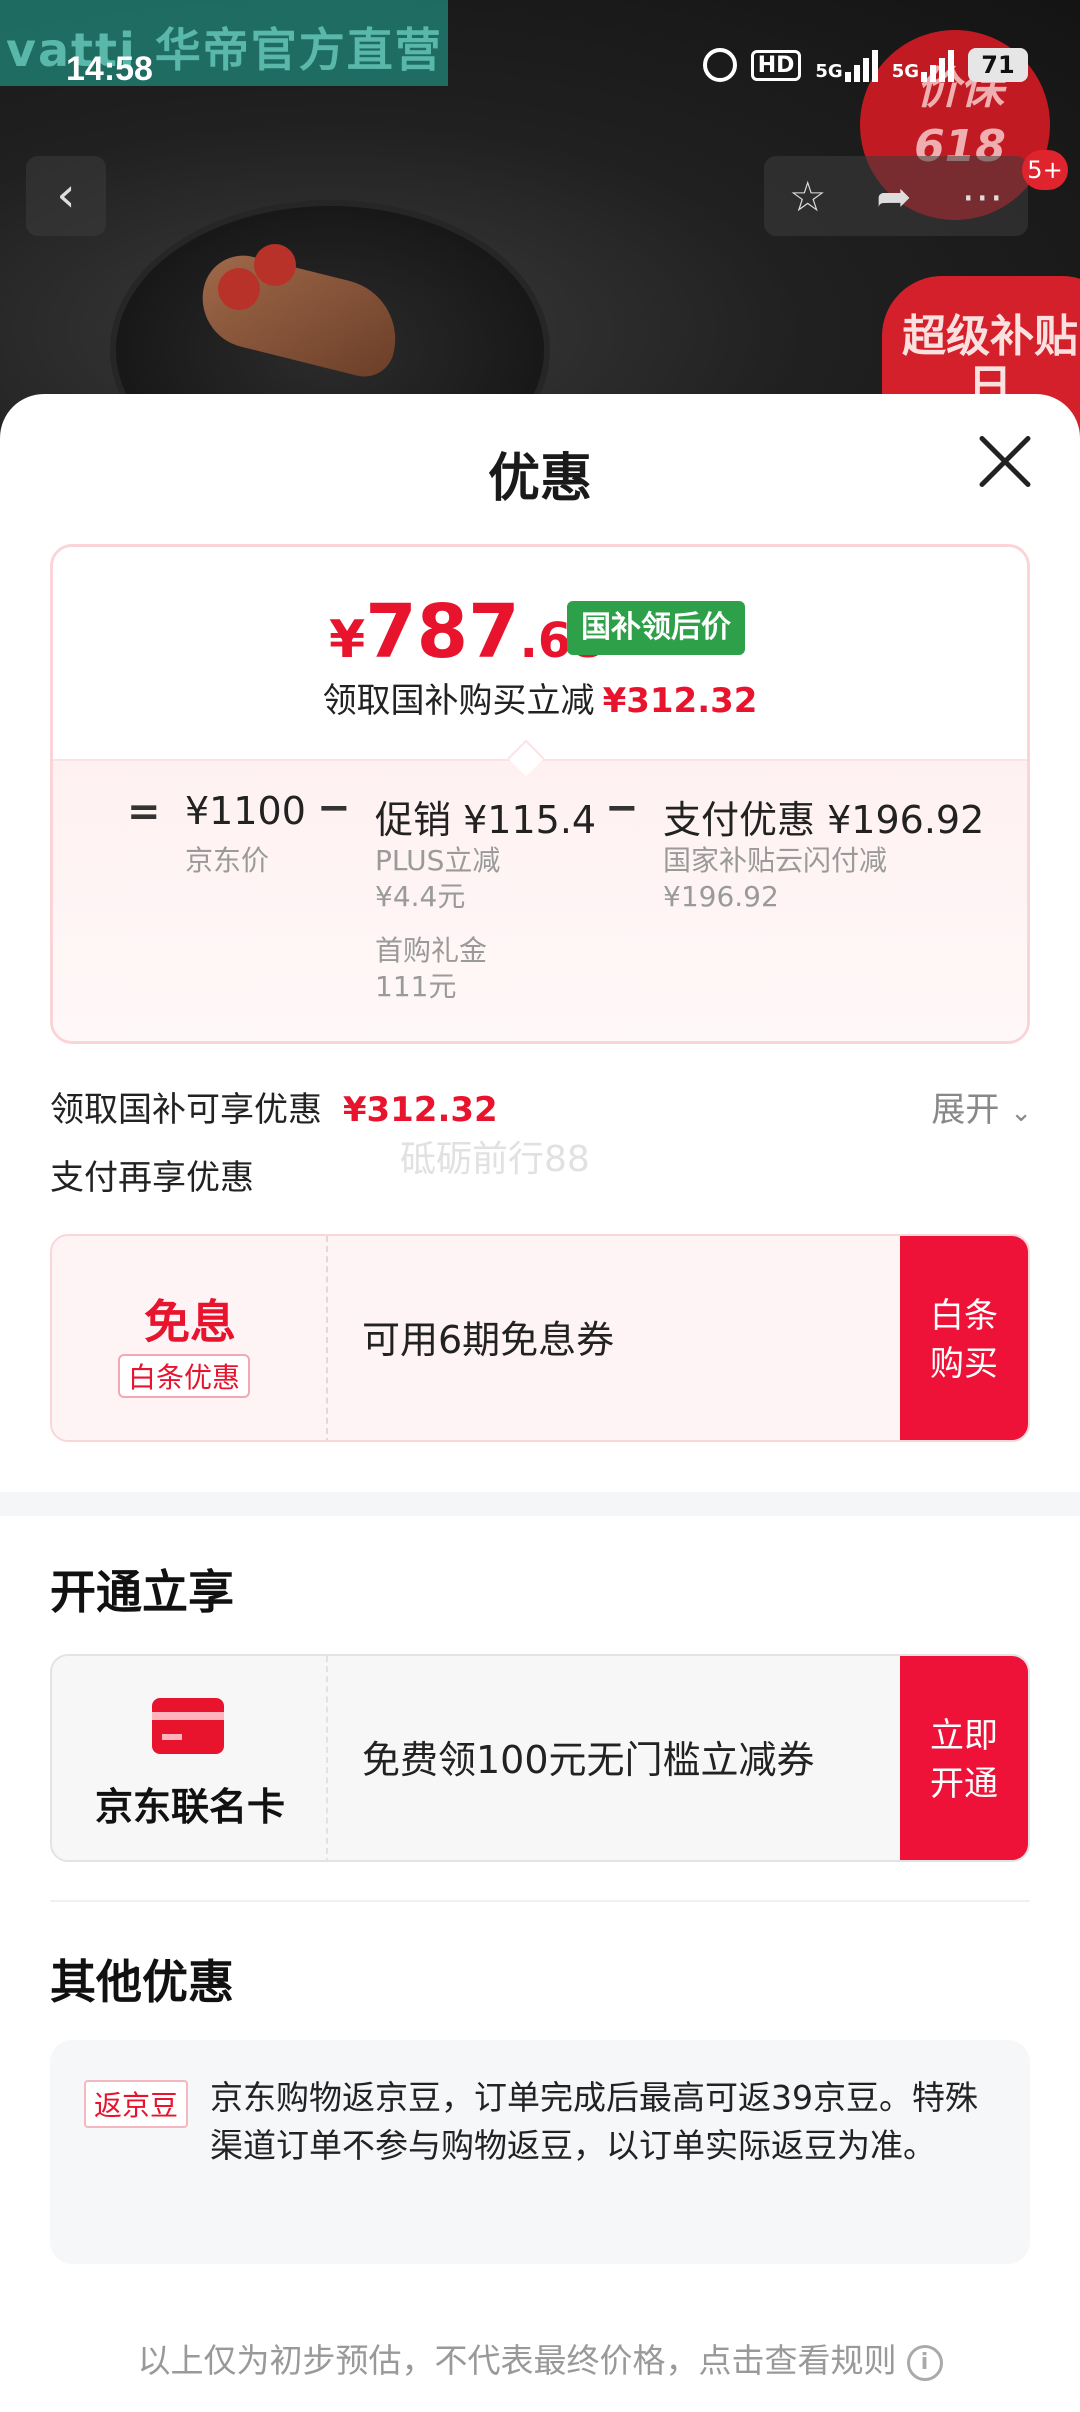 The image size is (1080, 2412). I want to click on pay-discount-desc-amount: ¥196.92, so click(721, 896).